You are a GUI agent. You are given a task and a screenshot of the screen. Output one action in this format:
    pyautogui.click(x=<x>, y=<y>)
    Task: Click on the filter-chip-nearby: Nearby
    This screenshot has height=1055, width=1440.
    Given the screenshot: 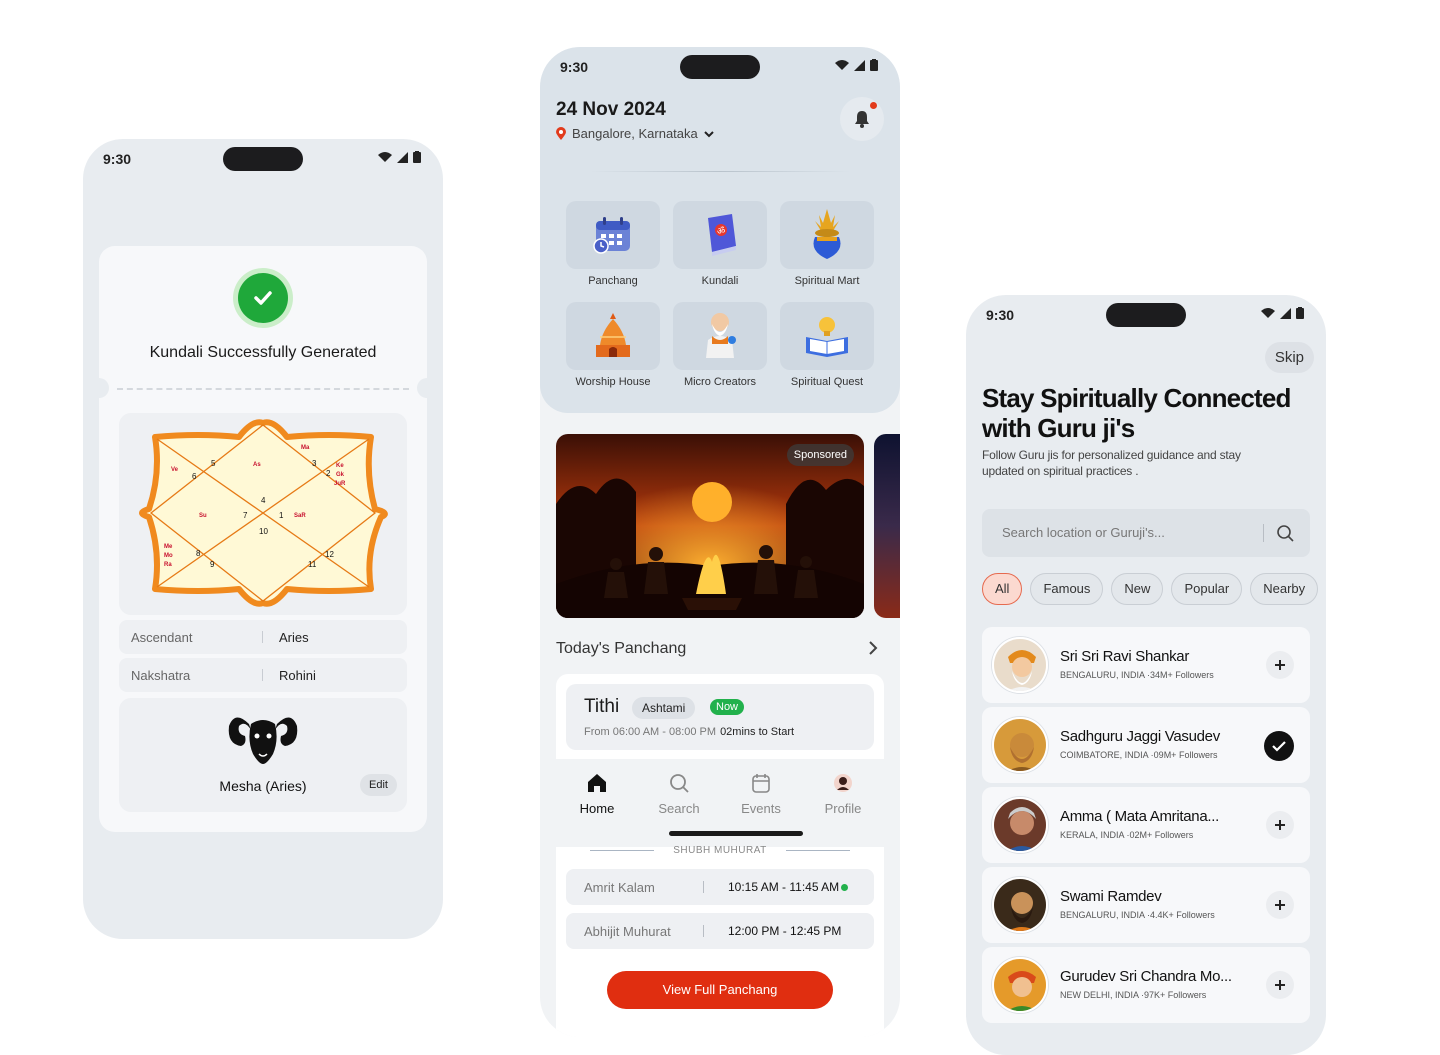 What is the action you would take?
    pyautogui.click(x=1284, y=589)
    